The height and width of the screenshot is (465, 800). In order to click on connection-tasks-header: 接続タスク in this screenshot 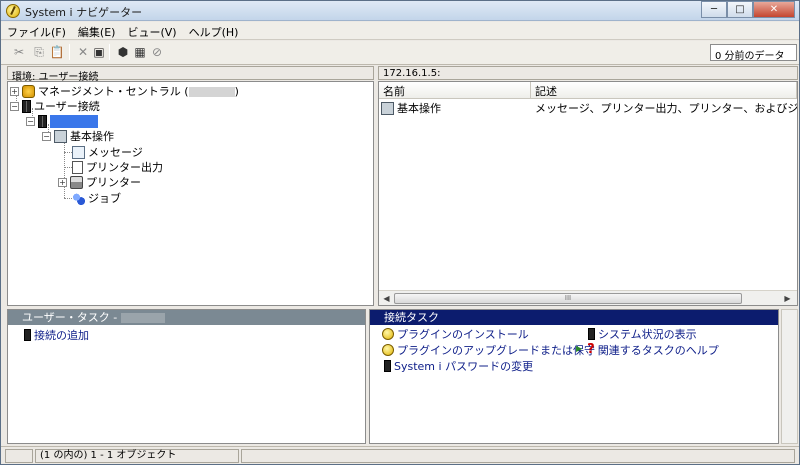, I will do `click(574, 317)`.